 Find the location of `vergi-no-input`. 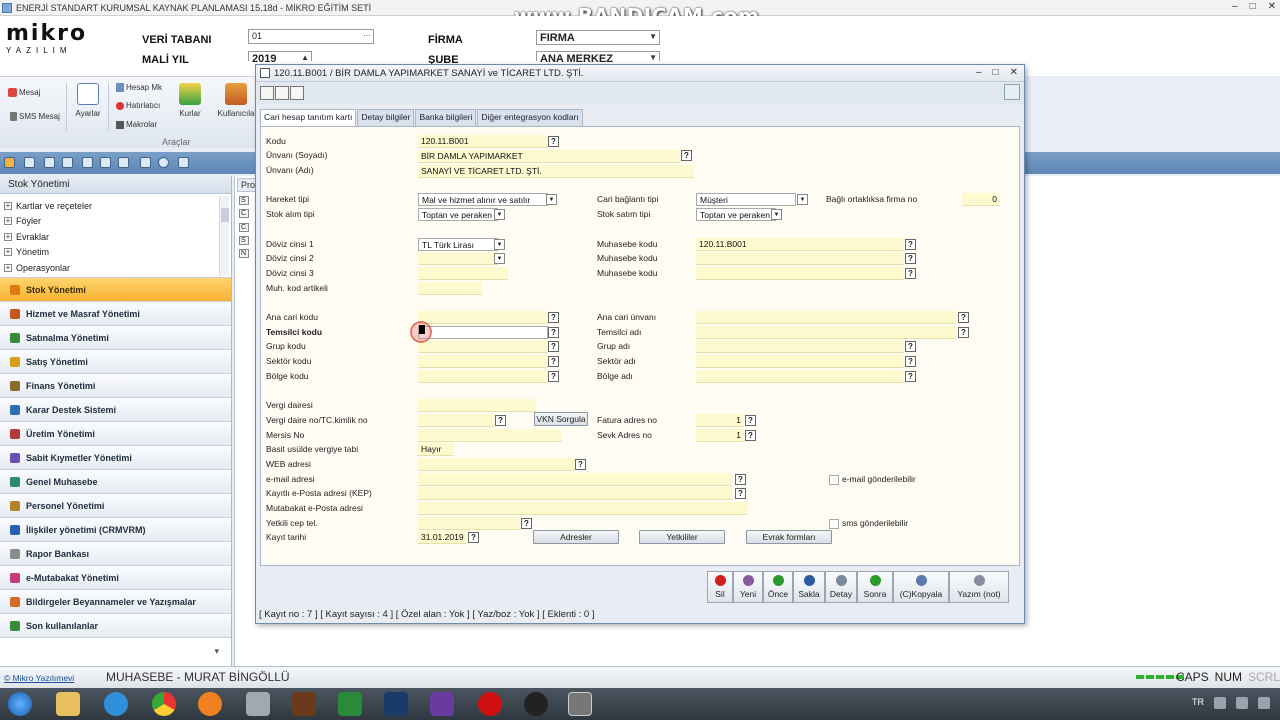

vergi-no-input is located at coordinates (456, 420).